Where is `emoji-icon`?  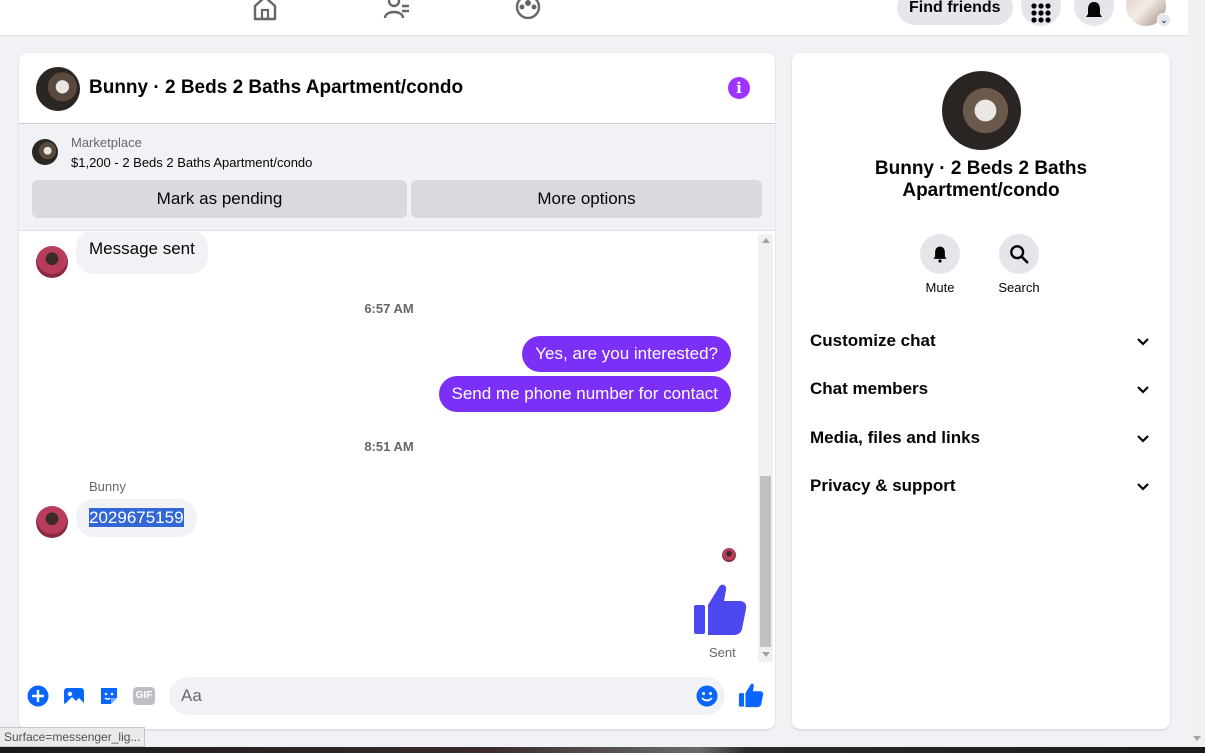
emoji-icon is located at coordinates (707, 696).